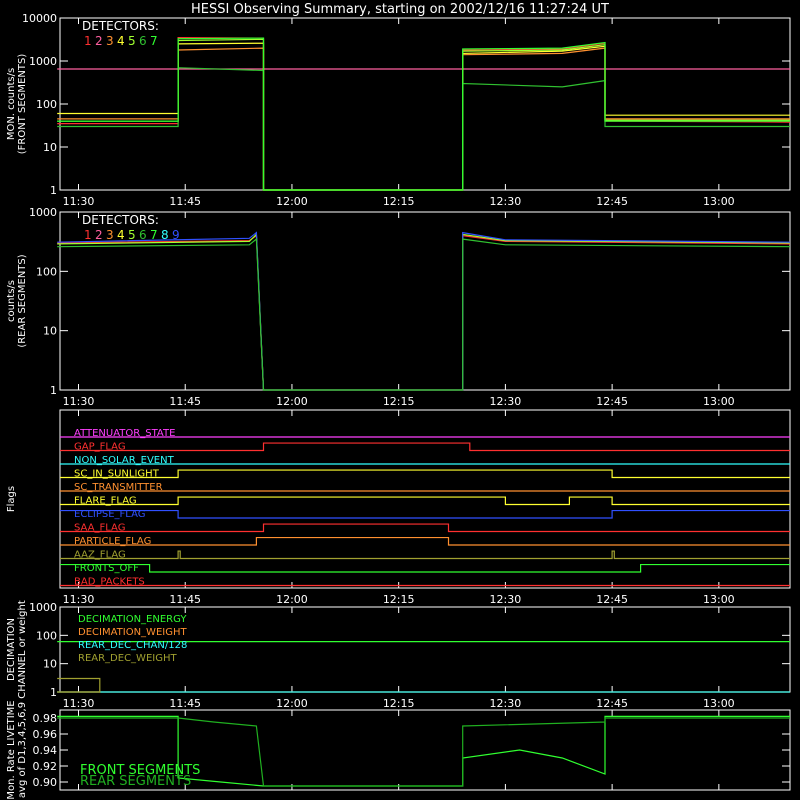 The height and width of the screenshot is (800, 800). I want to click on y-tick-label-4-1: 0.92, so click(45, 766).